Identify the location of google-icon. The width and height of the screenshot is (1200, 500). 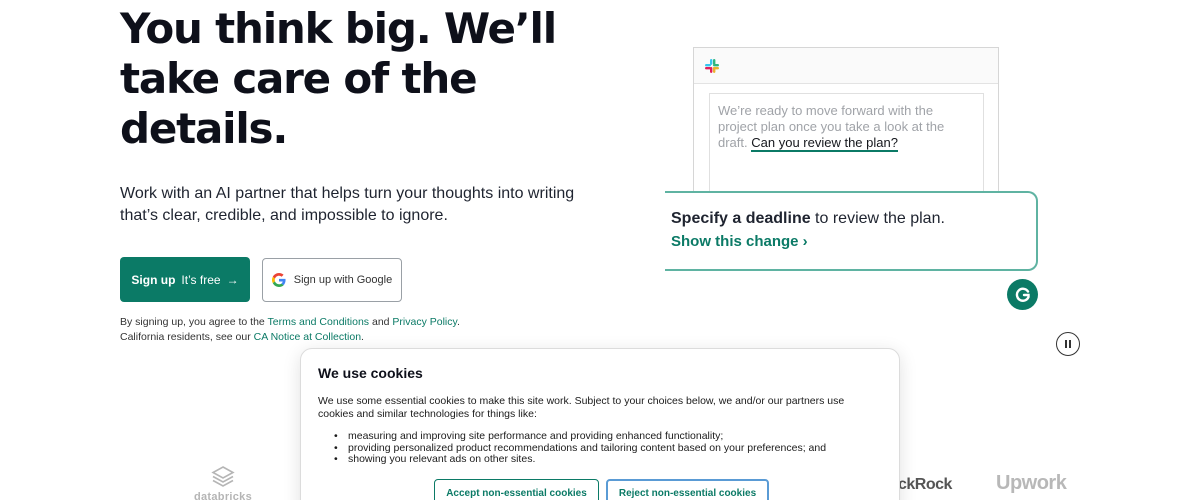
(278, 280).